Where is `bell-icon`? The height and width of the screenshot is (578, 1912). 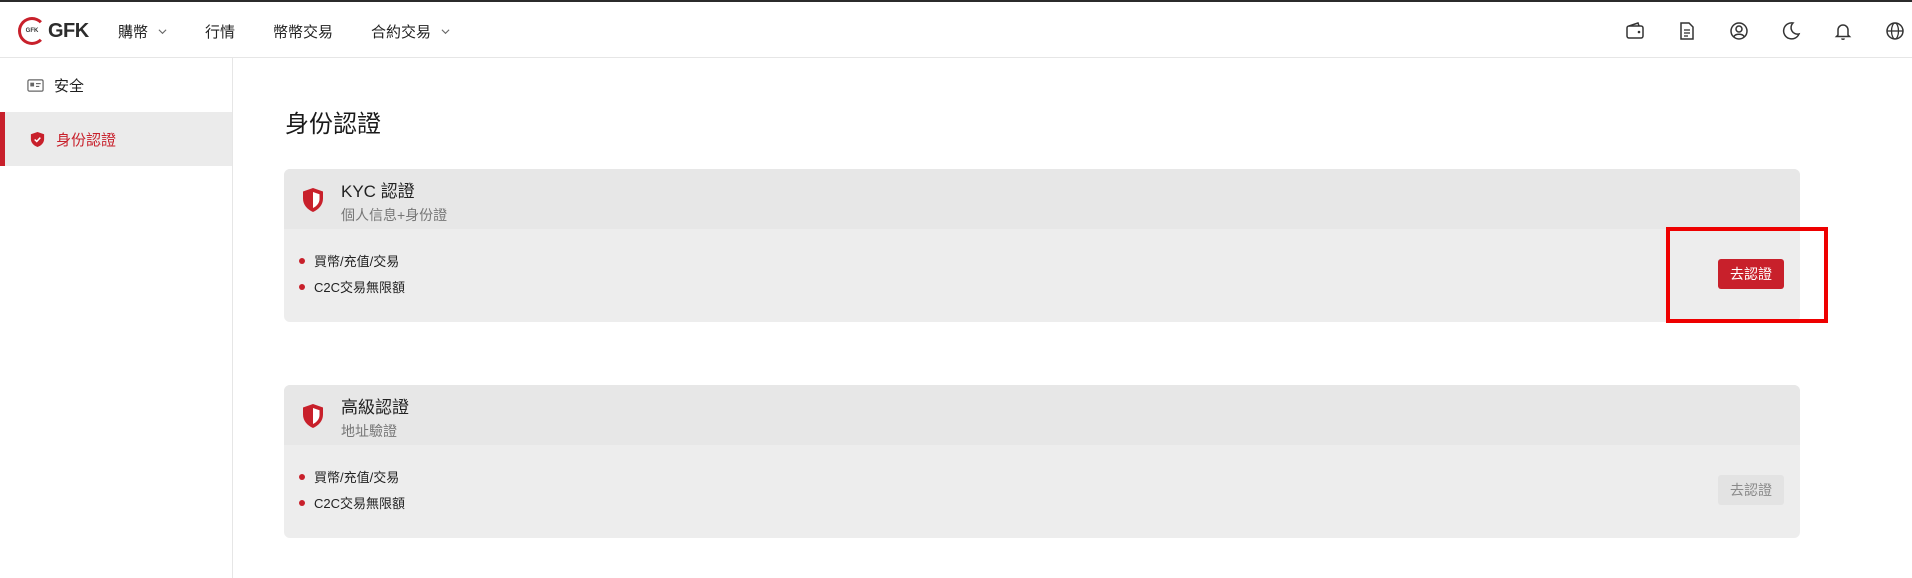 bell-icon is located at coordinates (1843, 31).